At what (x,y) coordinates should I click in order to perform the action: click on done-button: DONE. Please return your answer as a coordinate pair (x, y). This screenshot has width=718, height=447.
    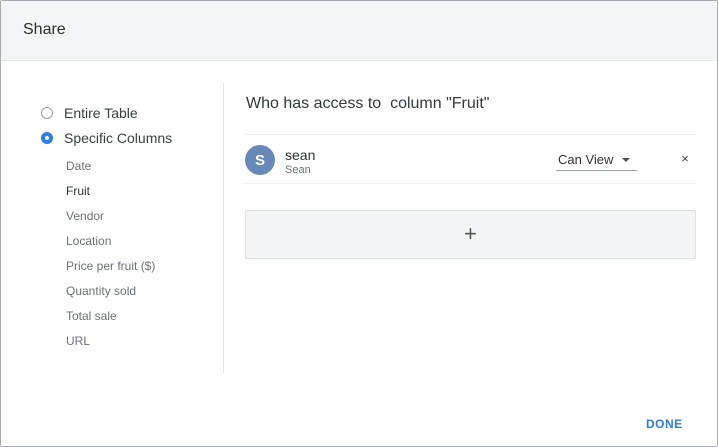
    Looking at the image, I should click on (664, 424).